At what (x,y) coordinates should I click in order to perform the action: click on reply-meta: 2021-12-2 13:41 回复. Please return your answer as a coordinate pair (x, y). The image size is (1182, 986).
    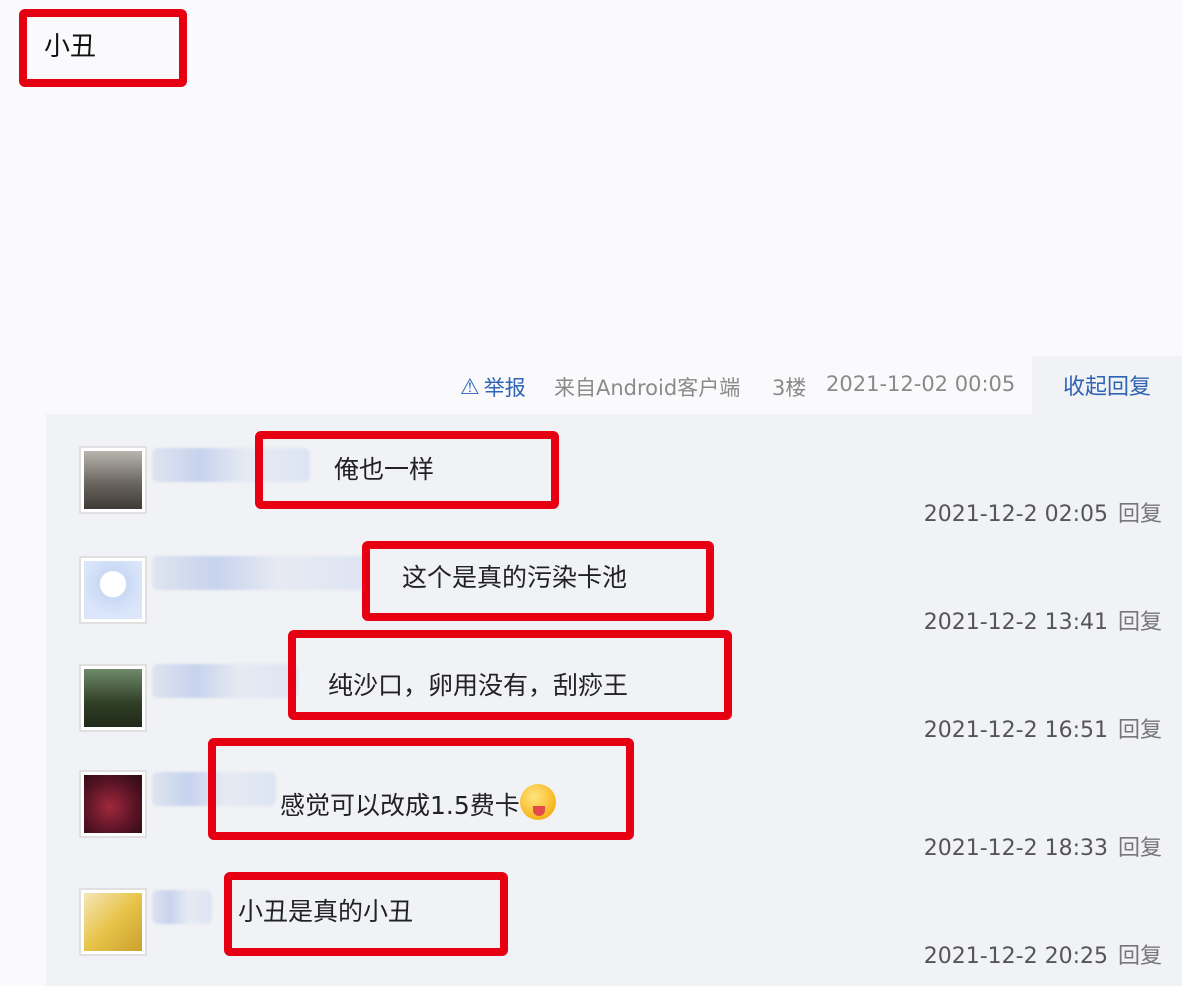
    Looking at the image, I should click on (1043, 620).